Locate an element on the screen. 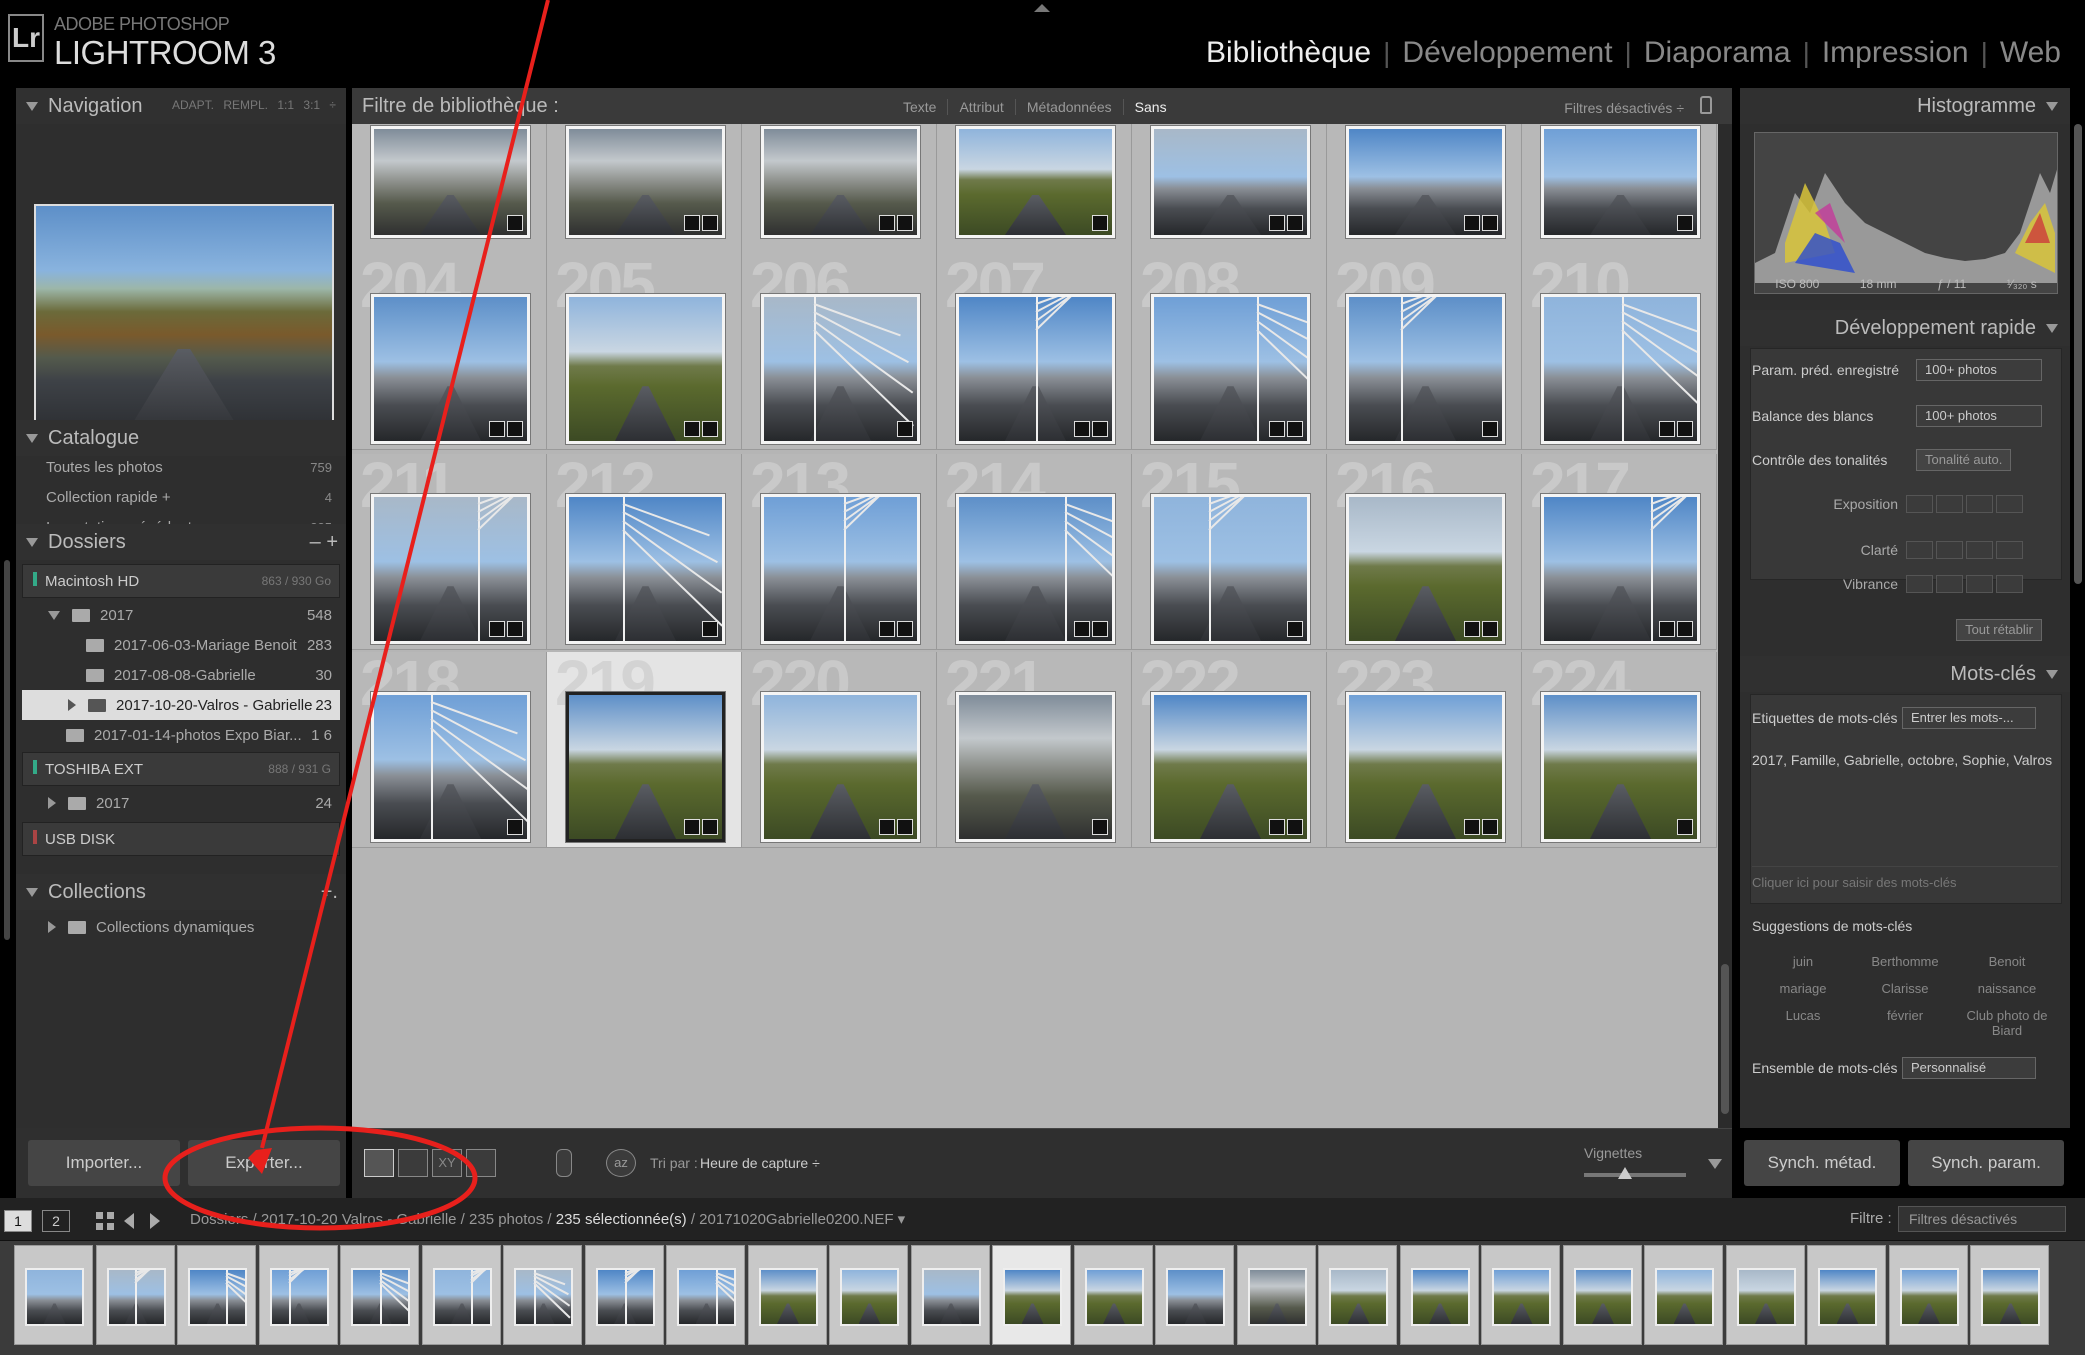  grid-cell: 211 is located at coordinates (449, 552).